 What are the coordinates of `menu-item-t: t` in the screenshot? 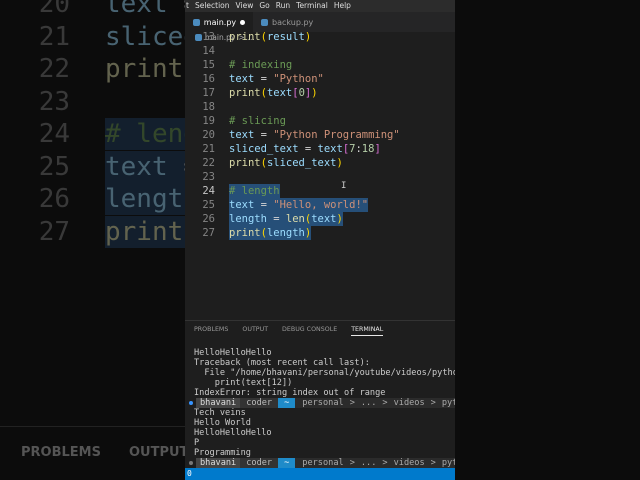 It's located at (187, 6).